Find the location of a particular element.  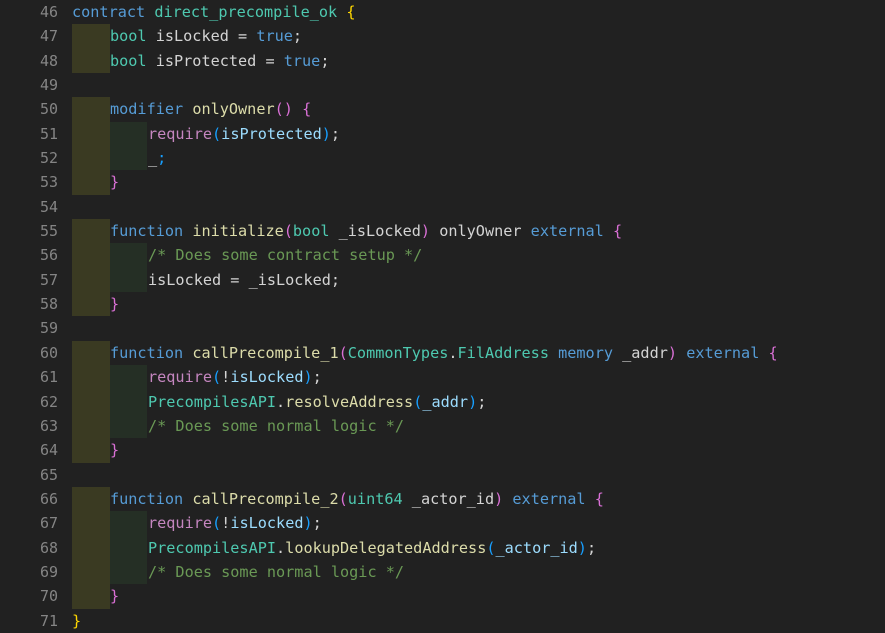

code-line: 63 /* Does some normal logic */ is located at coordinates (442, 426).